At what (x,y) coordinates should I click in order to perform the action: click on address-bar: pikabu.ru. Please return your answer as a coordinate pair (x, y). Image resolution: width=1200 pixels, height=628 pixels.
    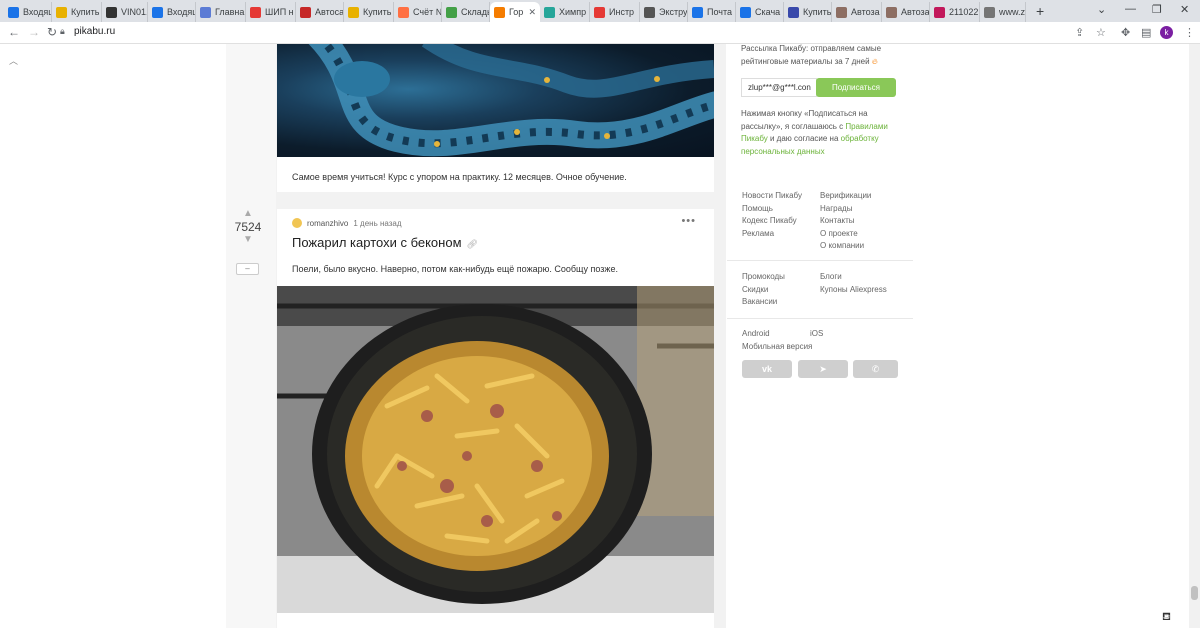
    Looking at the image, I should click on (94, 31).